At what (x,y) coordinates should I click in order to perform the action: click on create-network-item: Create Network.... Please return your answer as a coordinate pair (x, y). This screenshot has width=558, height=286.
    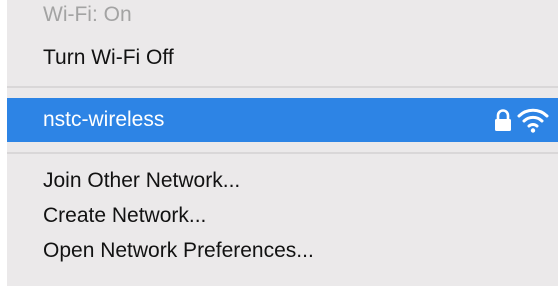
    Looking at the image, I should click on (124, 216).